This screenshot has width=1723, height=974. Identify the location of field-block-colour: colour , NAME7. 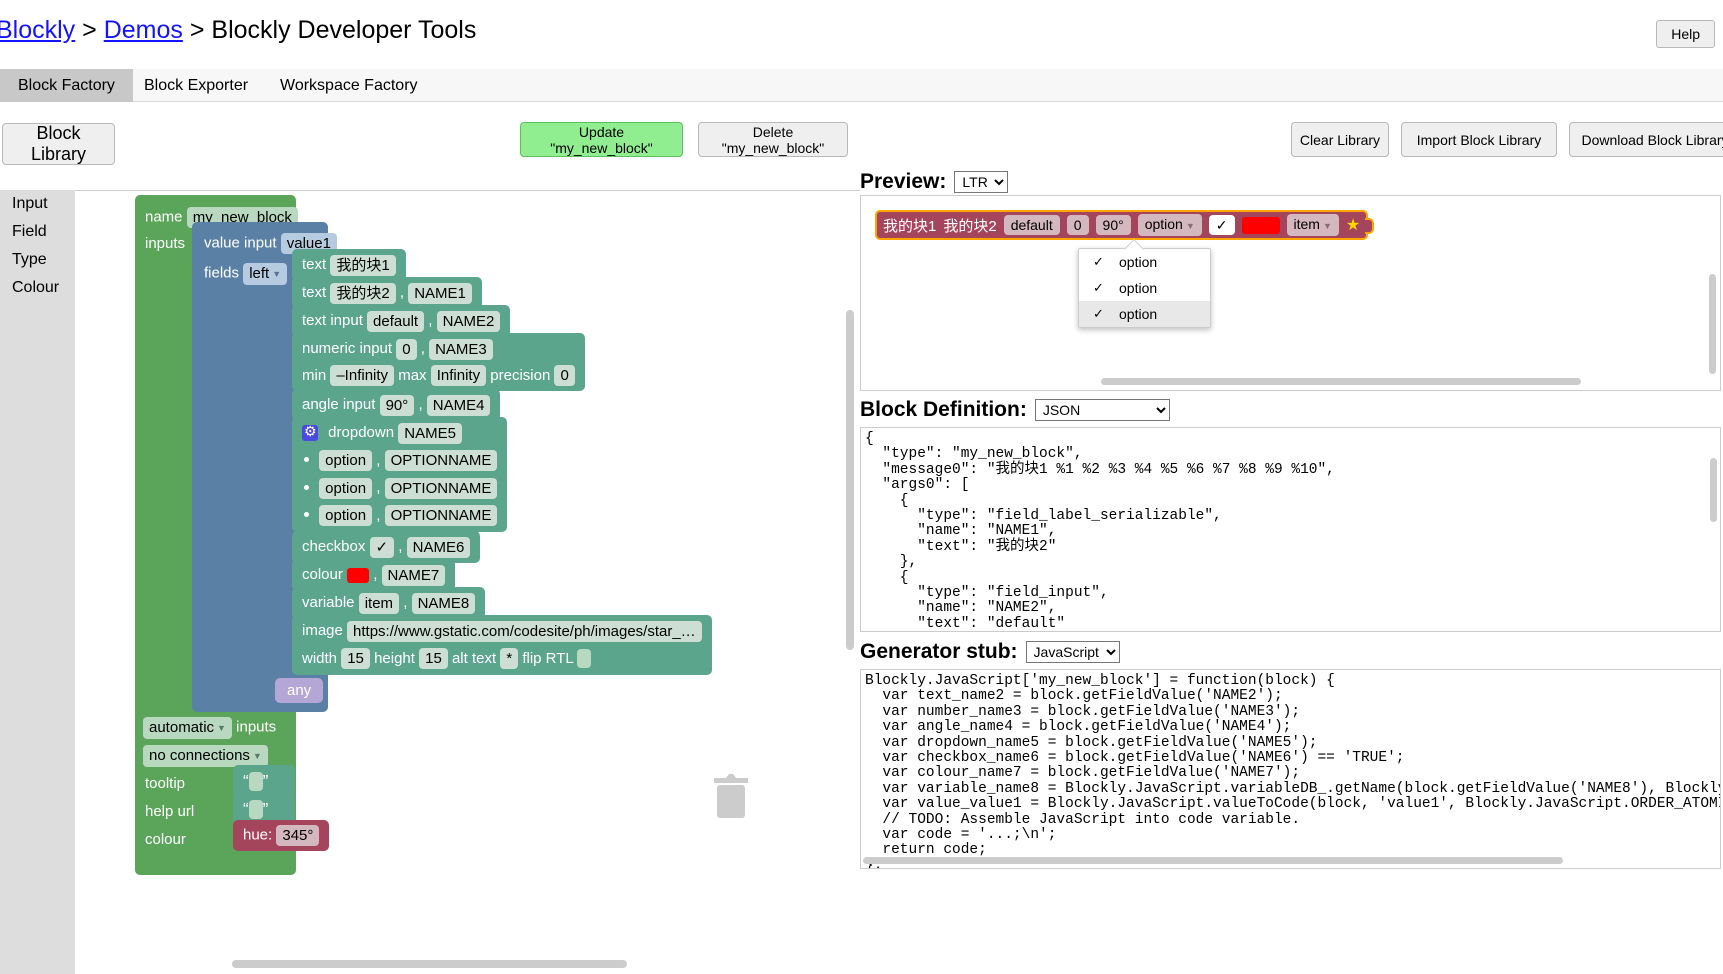
(374, 575).